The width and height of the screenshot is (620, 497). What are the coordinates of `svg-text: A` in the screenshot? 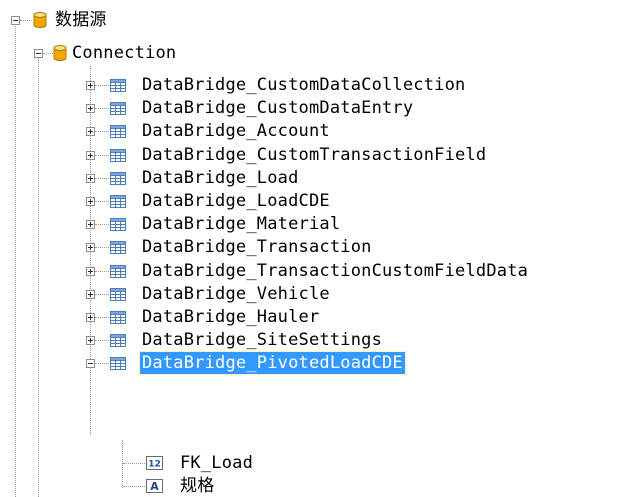 It's located at (154, 486).